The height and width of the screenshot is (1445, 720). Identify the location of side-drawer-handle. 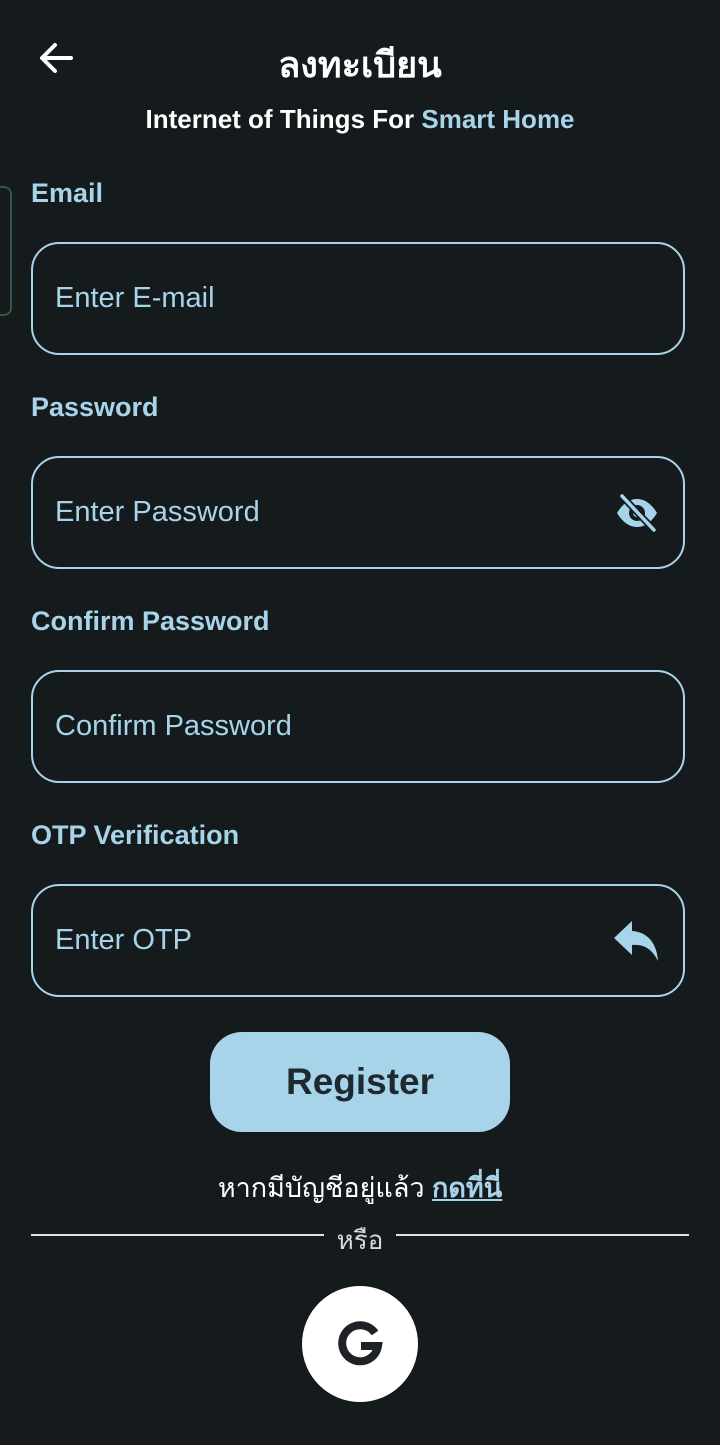
(6, 251).